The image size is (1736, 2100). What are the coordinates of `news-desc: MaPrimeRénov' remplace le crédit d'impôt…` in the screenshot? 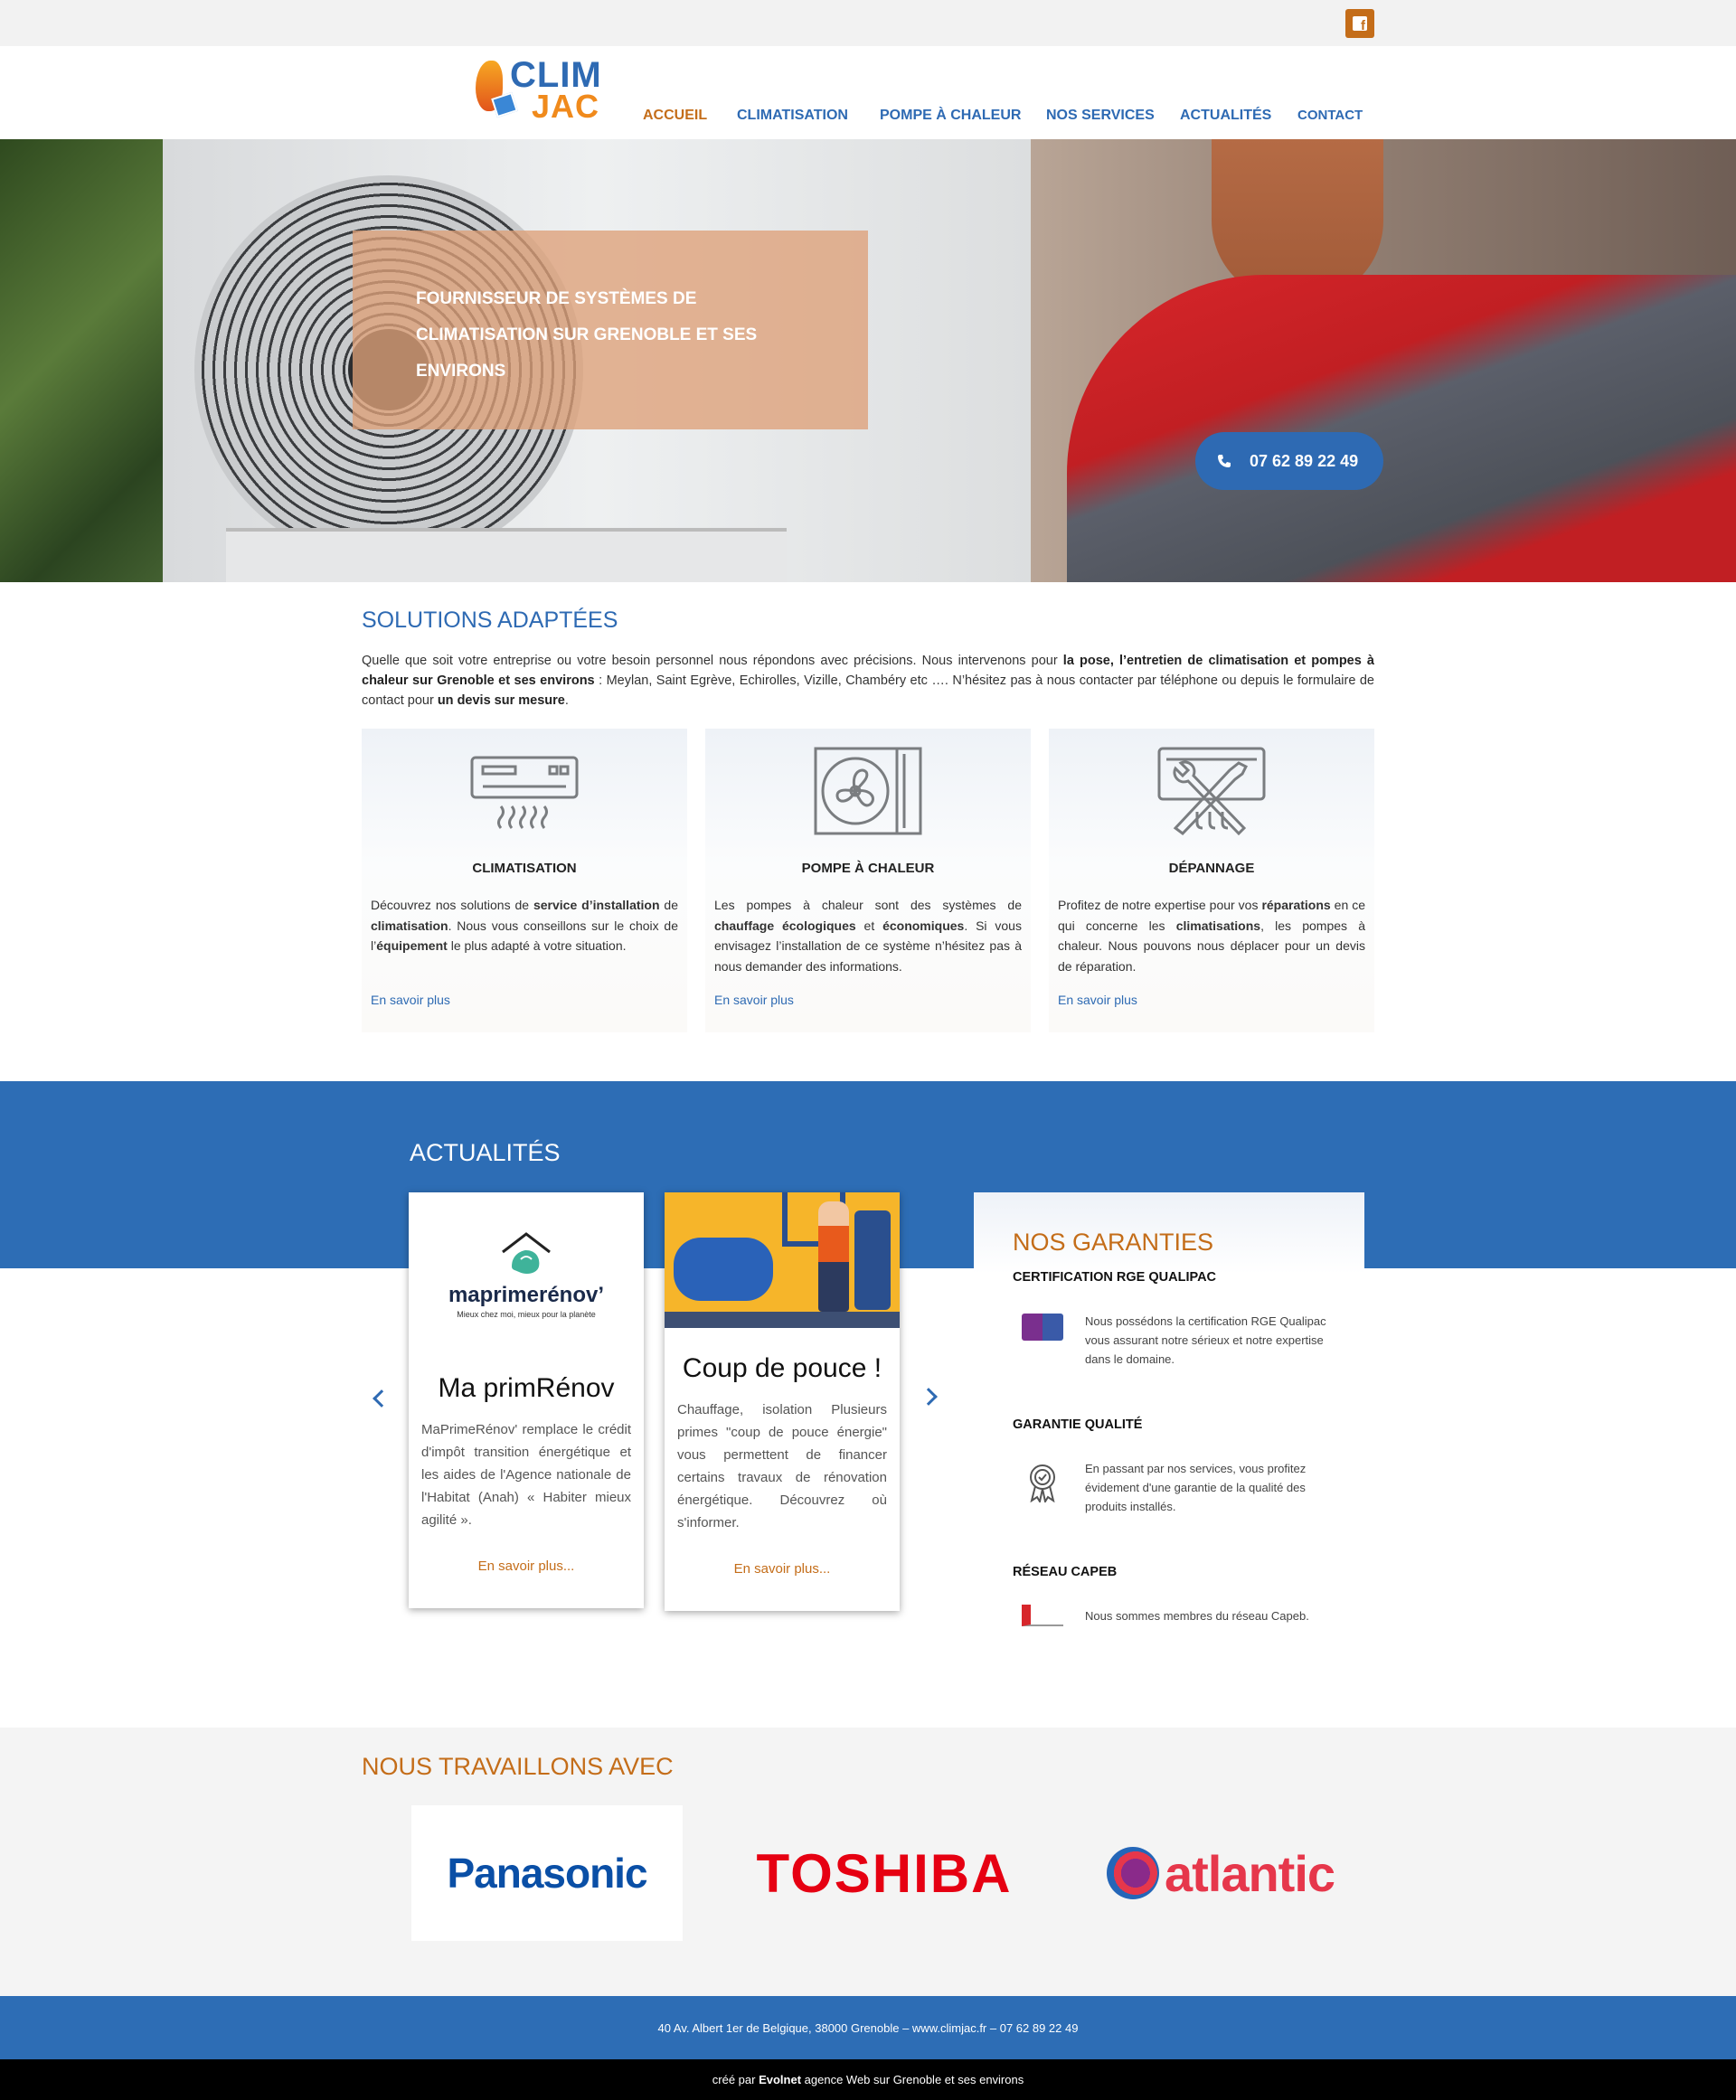 It's located at (526, 1475).